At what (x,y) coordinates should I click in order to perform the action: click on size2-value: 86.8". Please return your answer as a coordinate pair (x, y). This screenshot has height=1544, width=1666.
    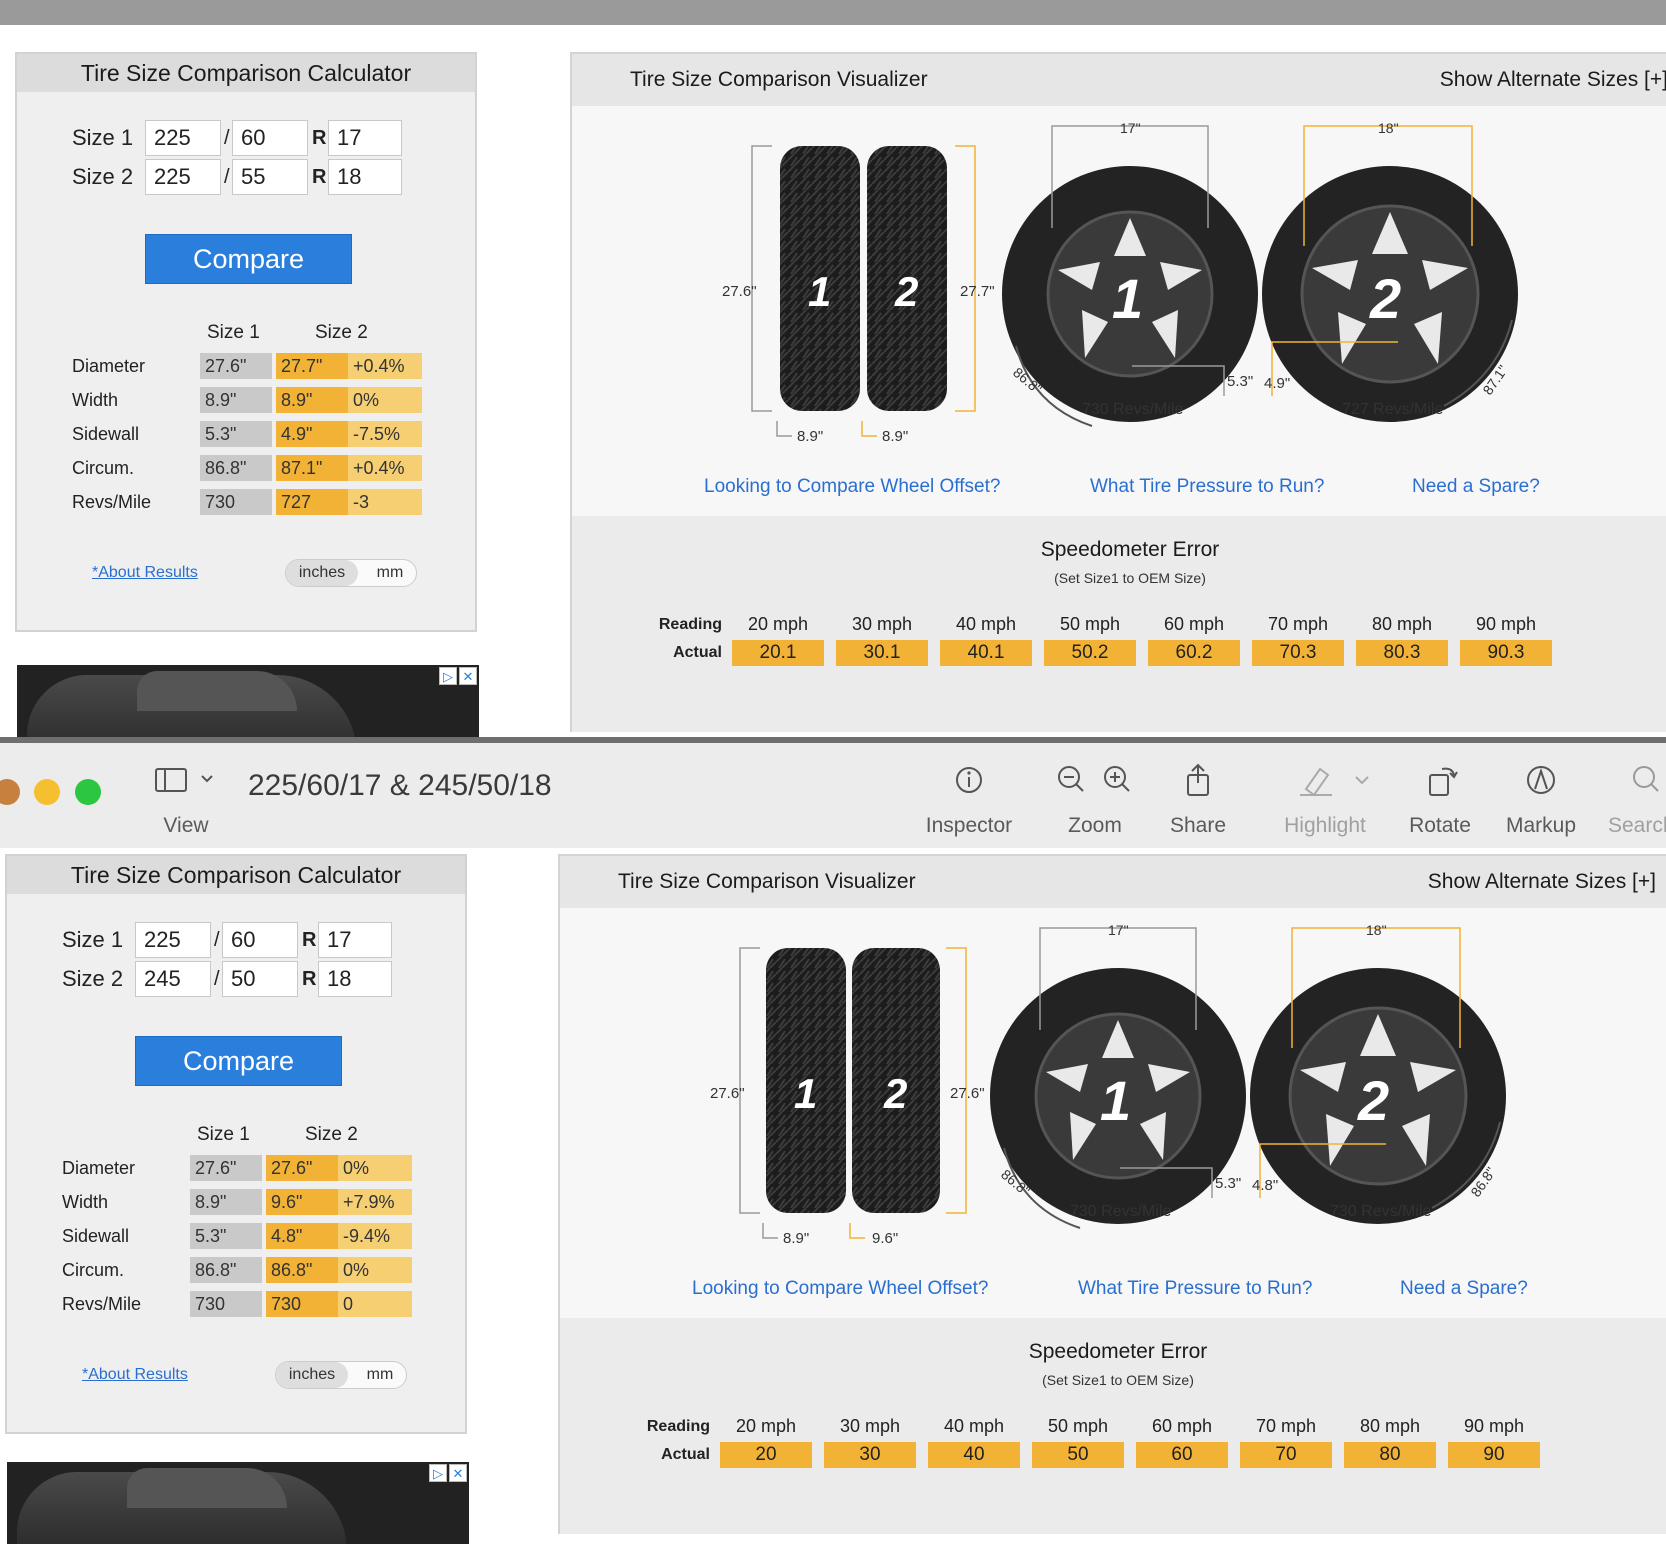
    Looking at the image, I should click on (302, 1270).